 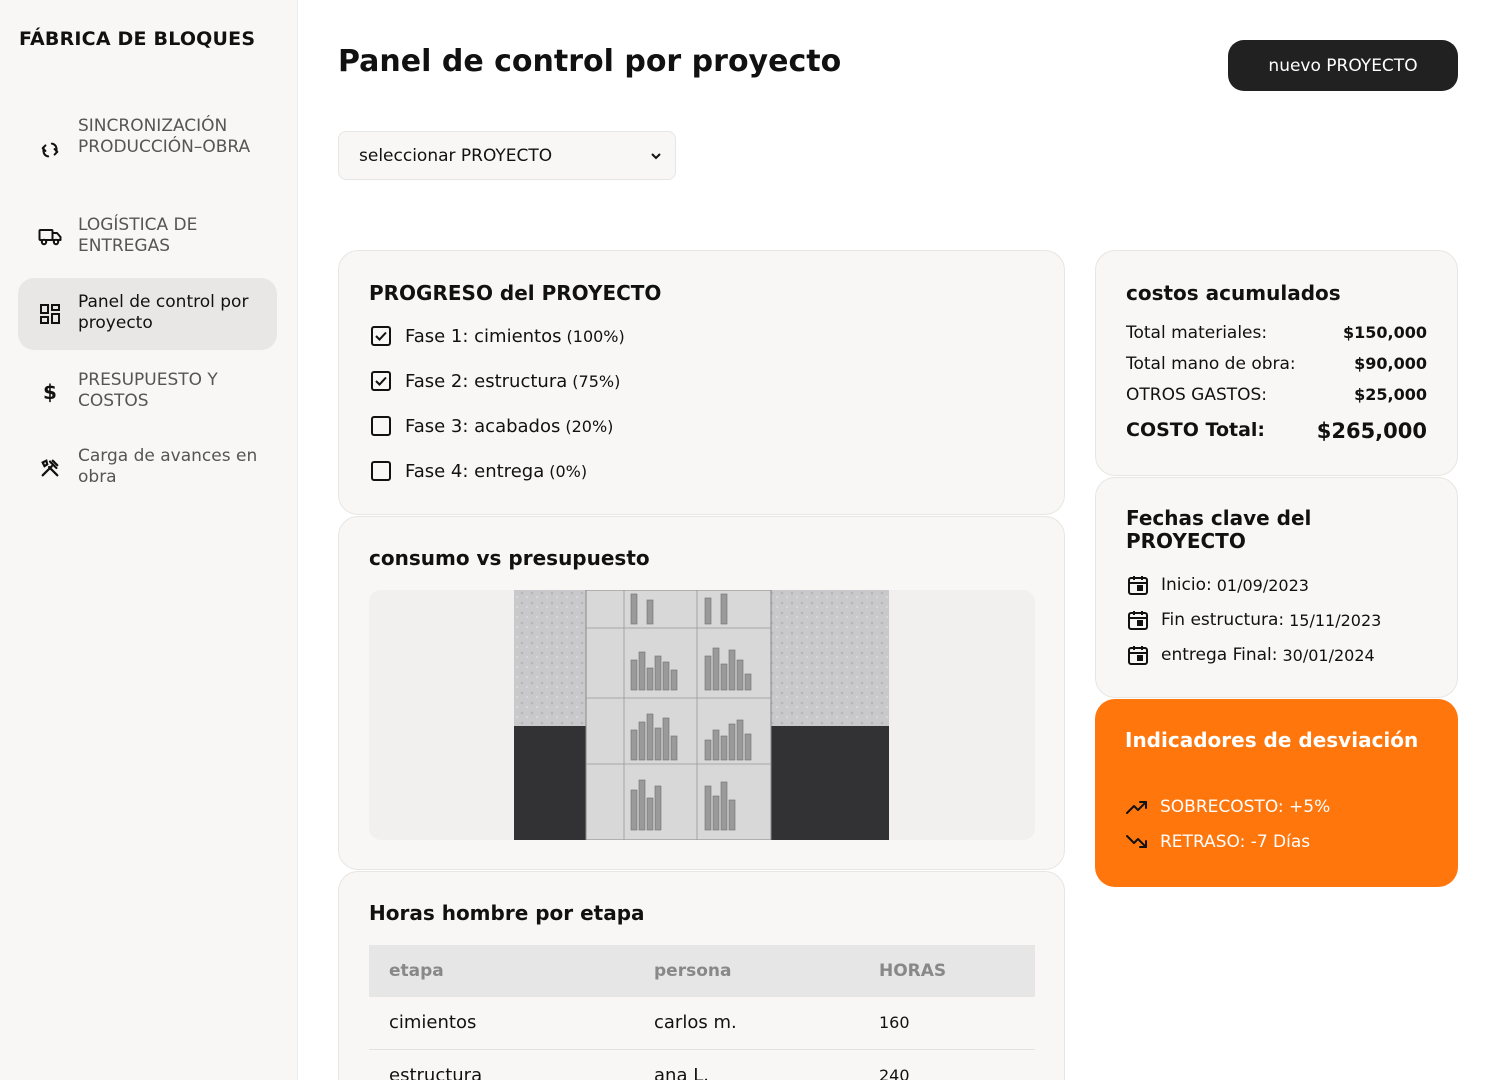 I want to click on sync-icon, so click(x=50, y=150).